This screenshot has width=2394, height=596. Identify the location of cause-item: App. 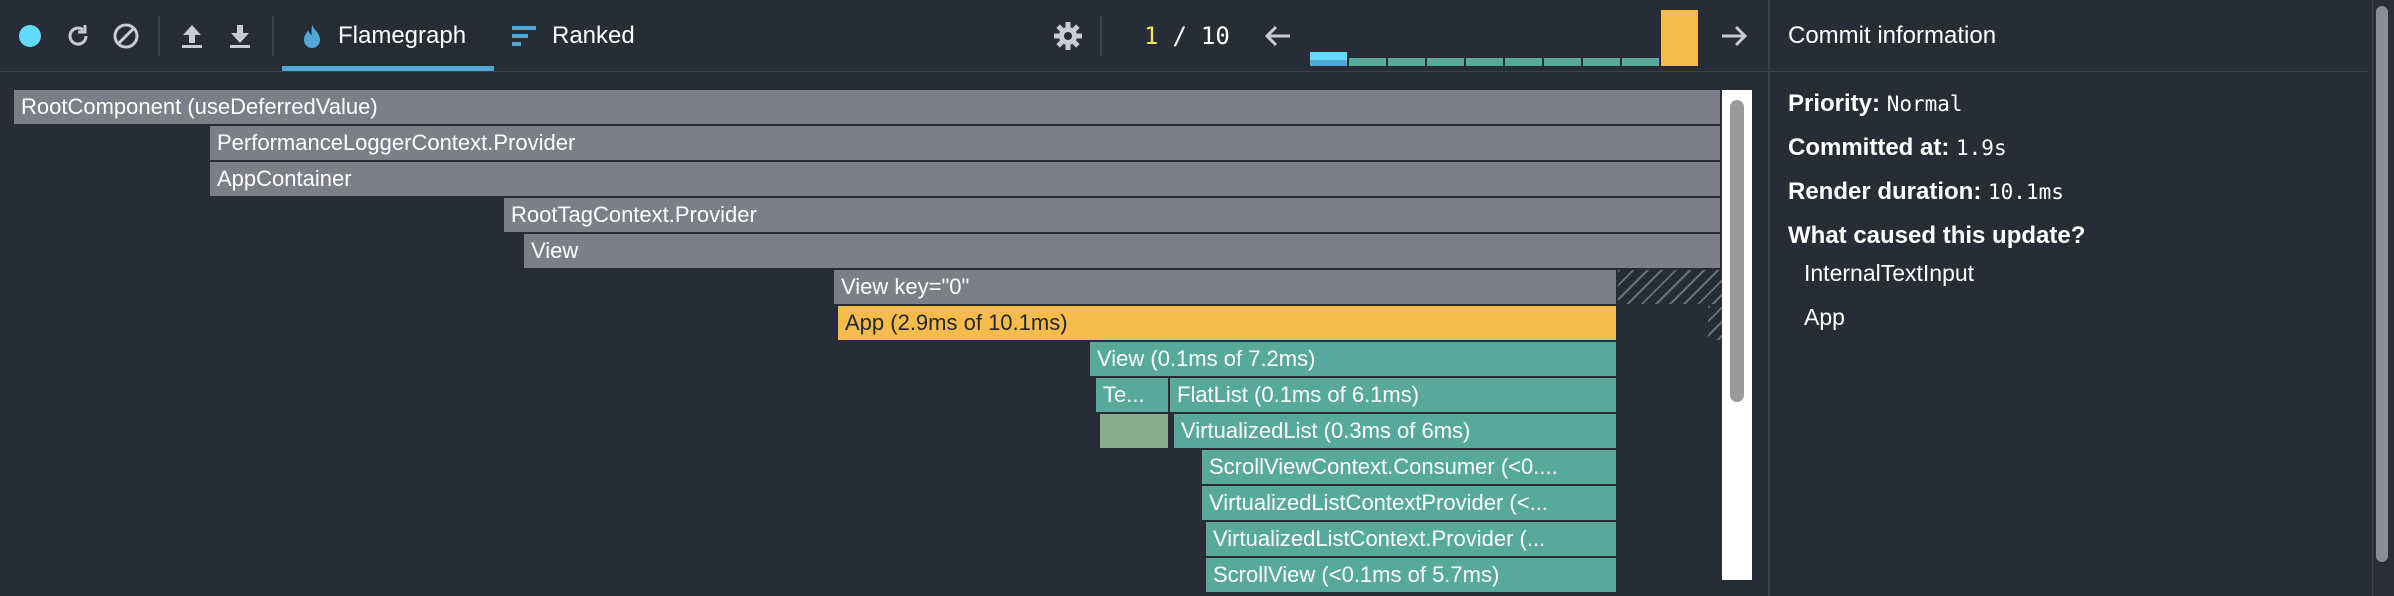
(1824, 317).